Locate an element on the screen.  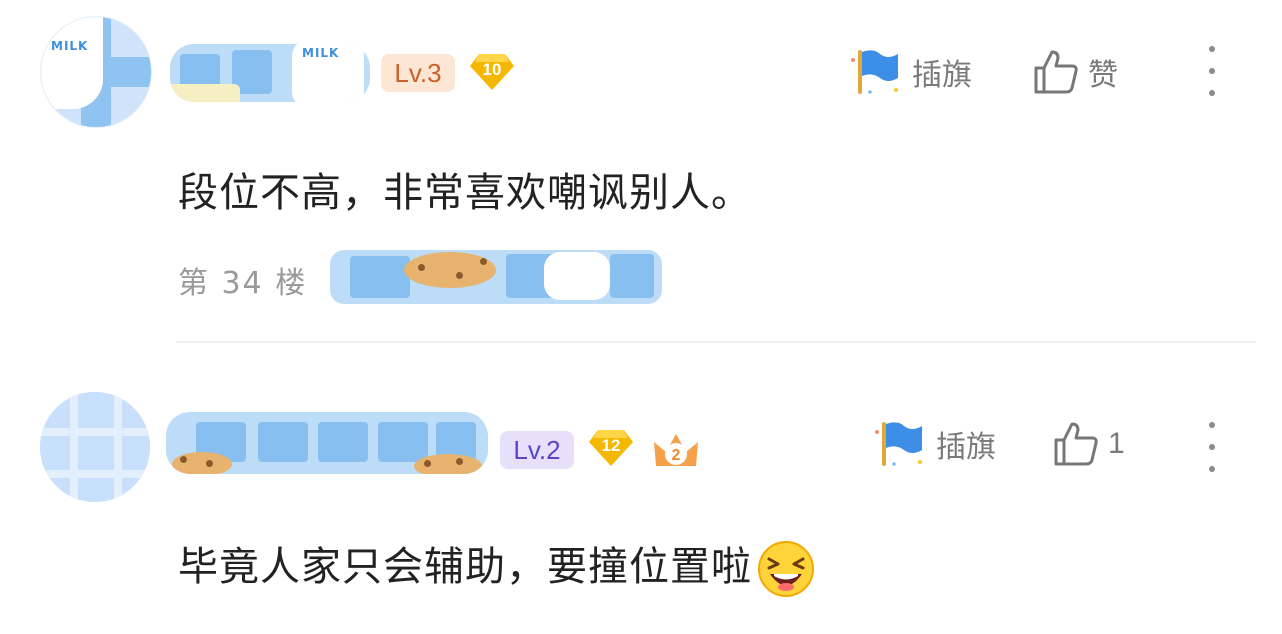
gem-badge: 12 is located at coordinates (611, 448).